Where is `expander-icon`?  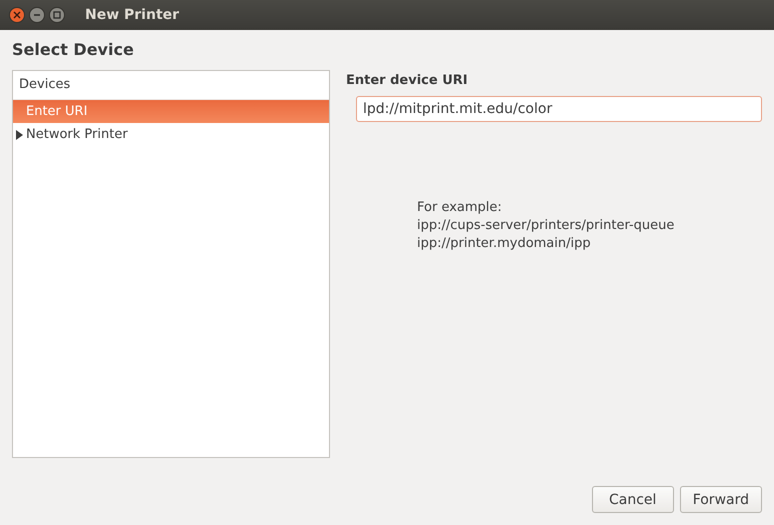 expander-icon is located at coordinates (19, 135).